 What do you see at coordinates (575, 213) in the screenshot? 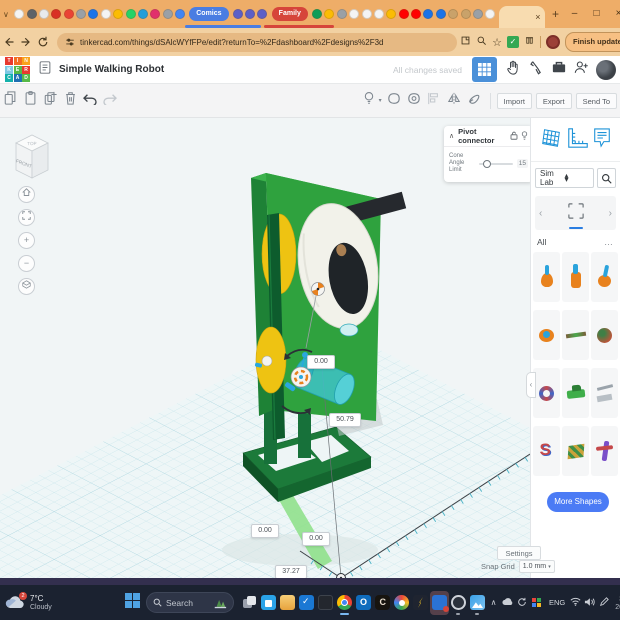
I see `select-mode-icon` at bounding box center [575, 213].